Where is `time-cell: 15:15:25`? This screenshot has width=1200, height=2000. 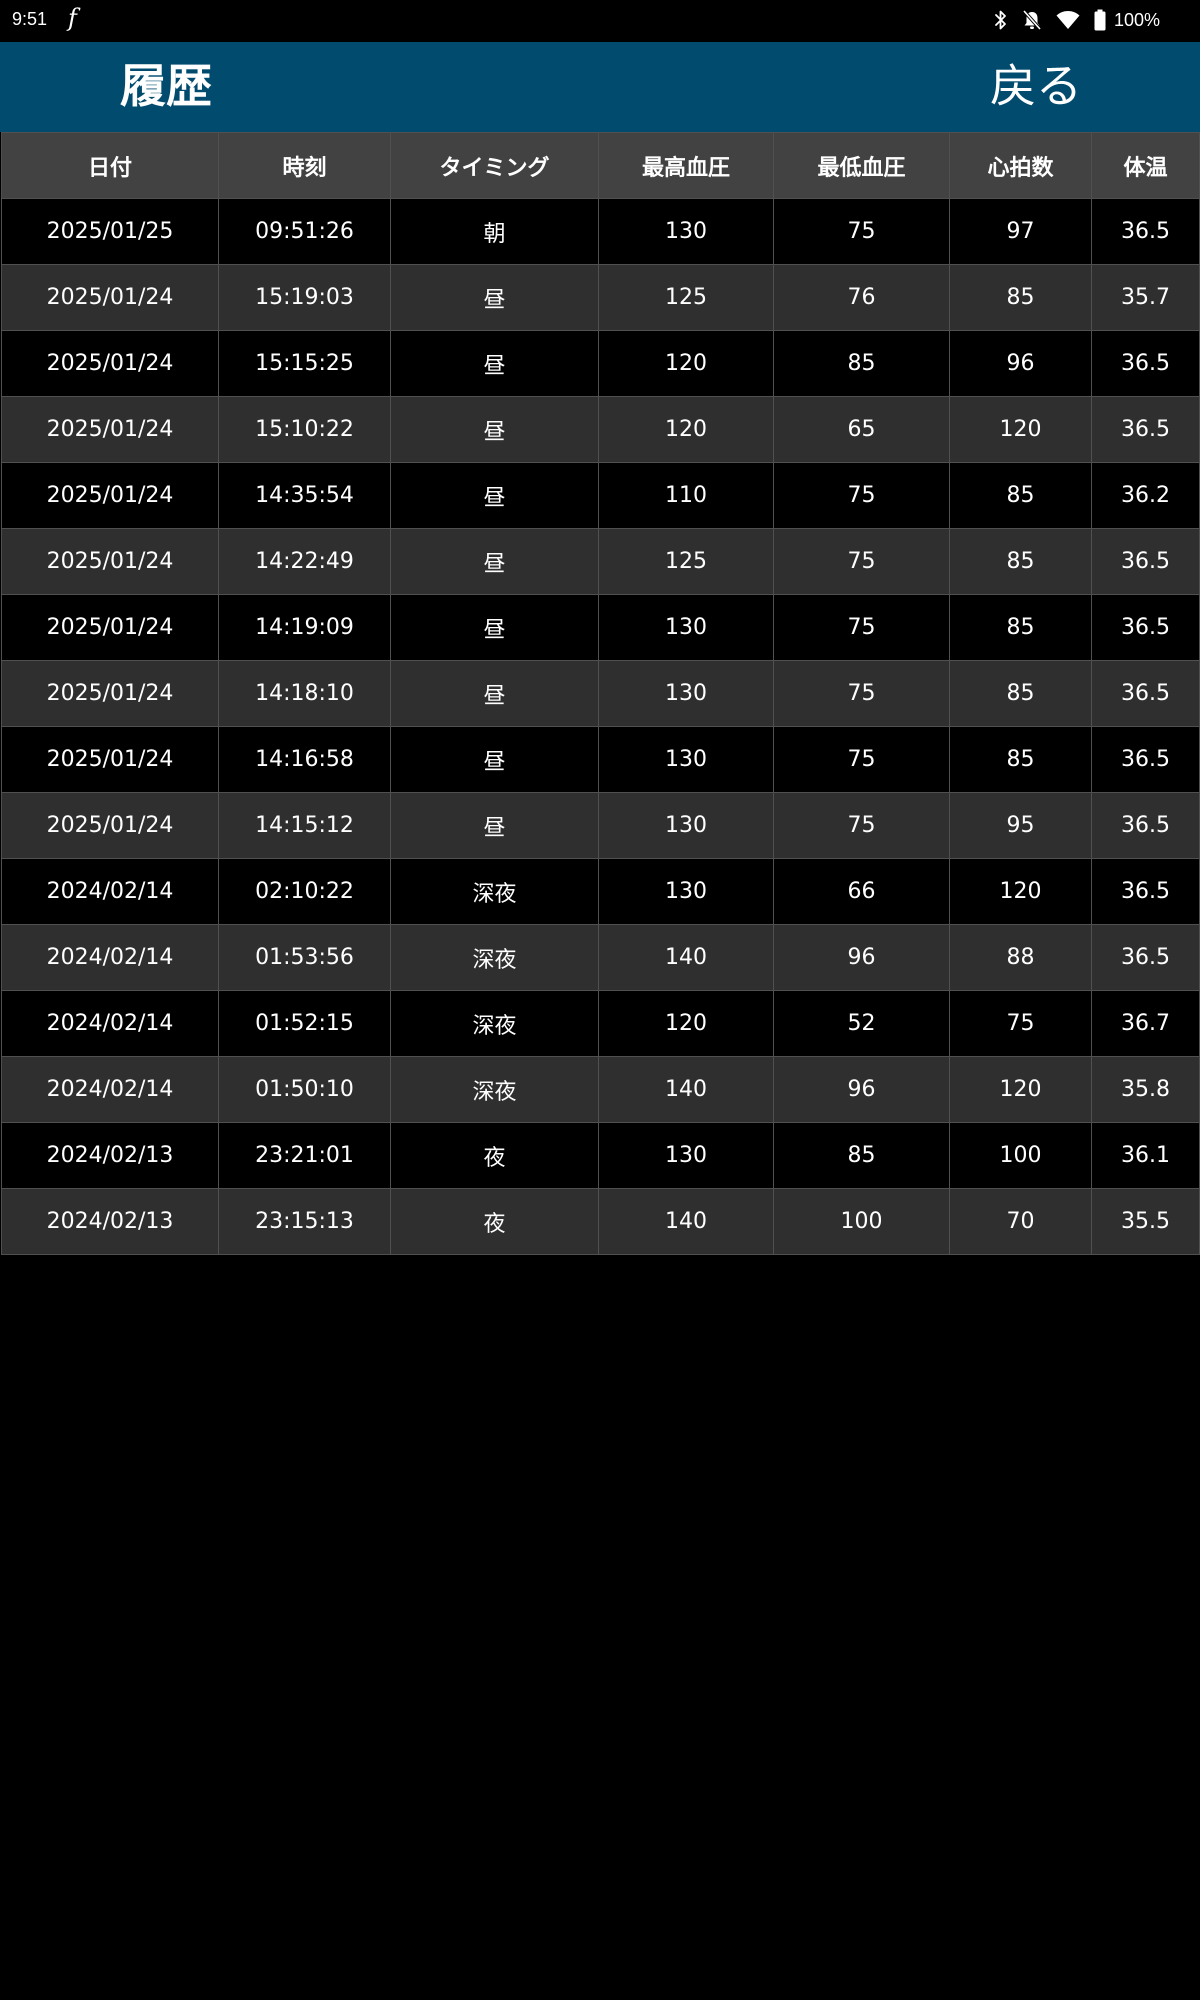
time-cell: 15:15:25 is located at coordinates (304, 363).